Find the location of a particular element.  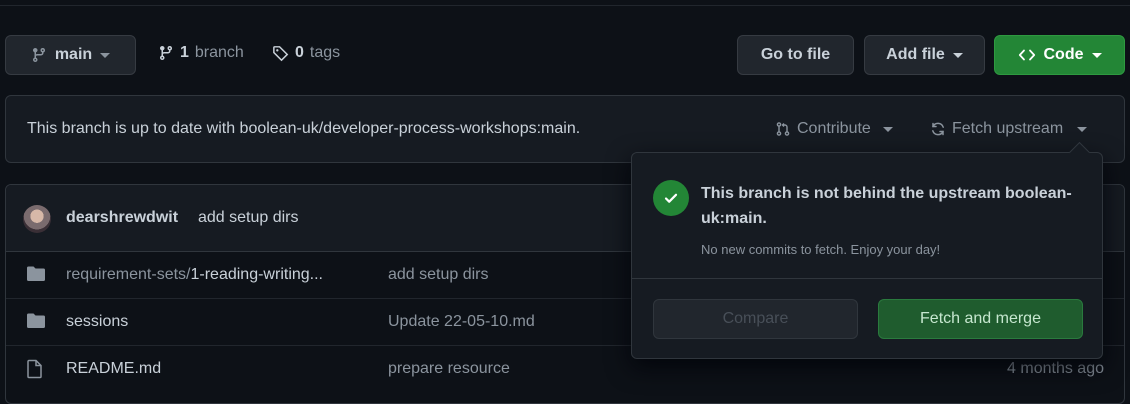

add-file-button: Add file is located at coordinates (924, 55).